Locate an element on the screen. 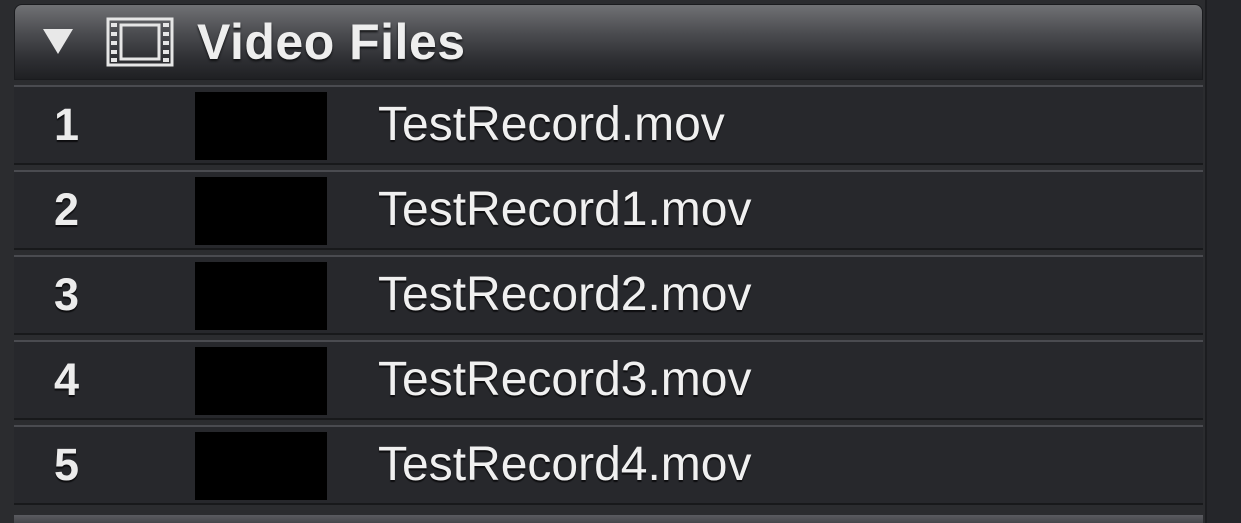 The width and height of the screenshot is (1241, 523). triangle-down-icon is located at coordinates (58, 41).